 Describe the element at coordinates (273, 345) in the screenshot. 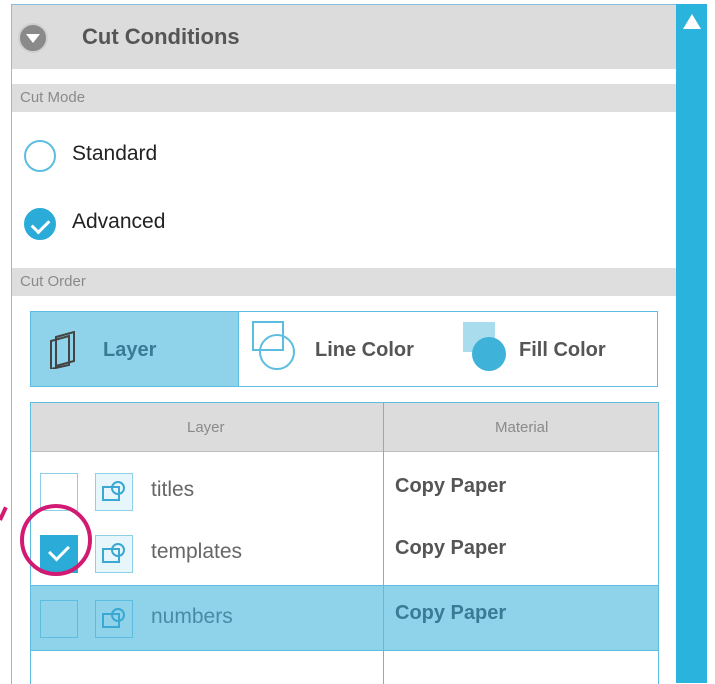

I see `line-color-icon` at that location.